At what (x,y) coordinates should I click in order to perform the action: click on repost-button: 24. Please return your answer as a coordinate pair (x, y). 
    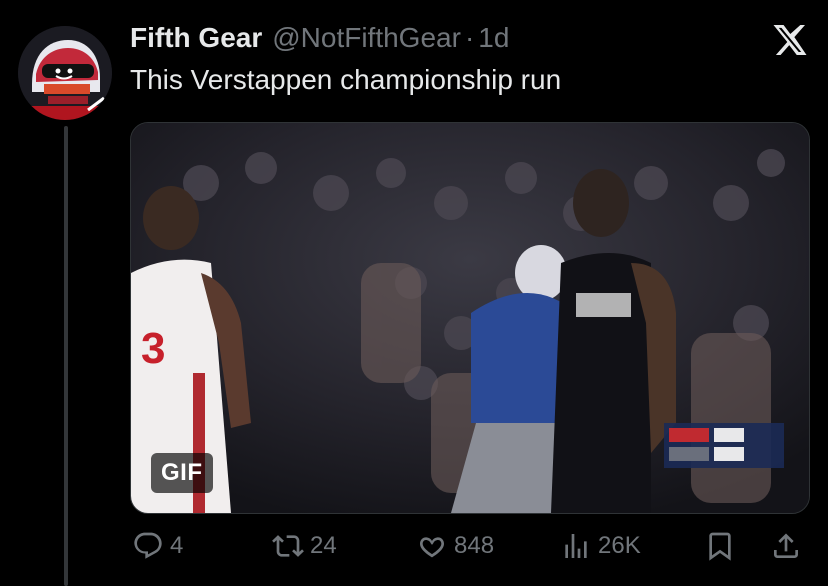
    Looking at the image, I should click on (304, 546).